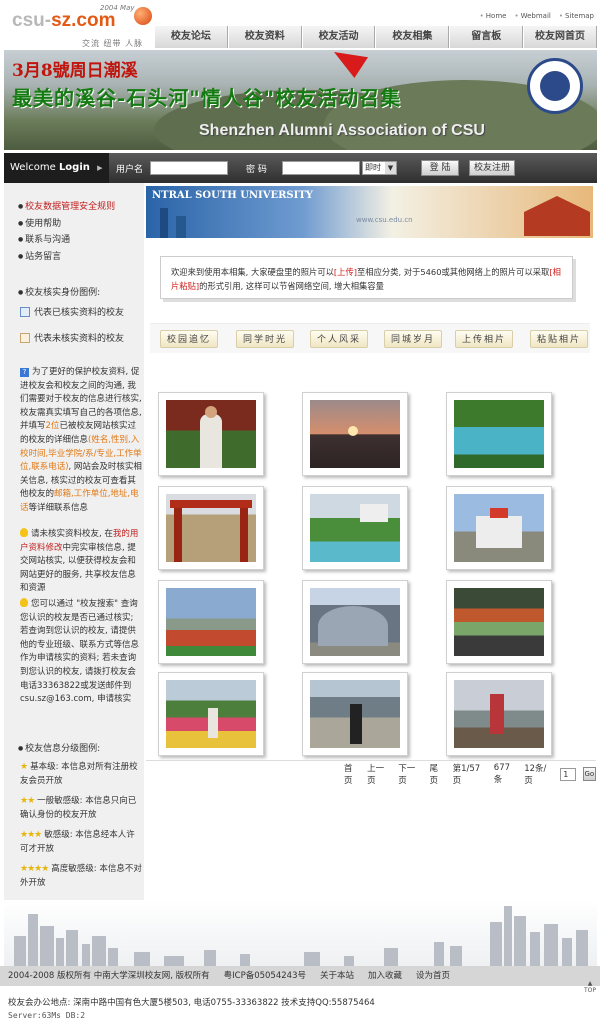 The width and height of the screenshot is (600, 1036). I want to click on sidebar-link-messages: 站务留言, so click(66, 257).